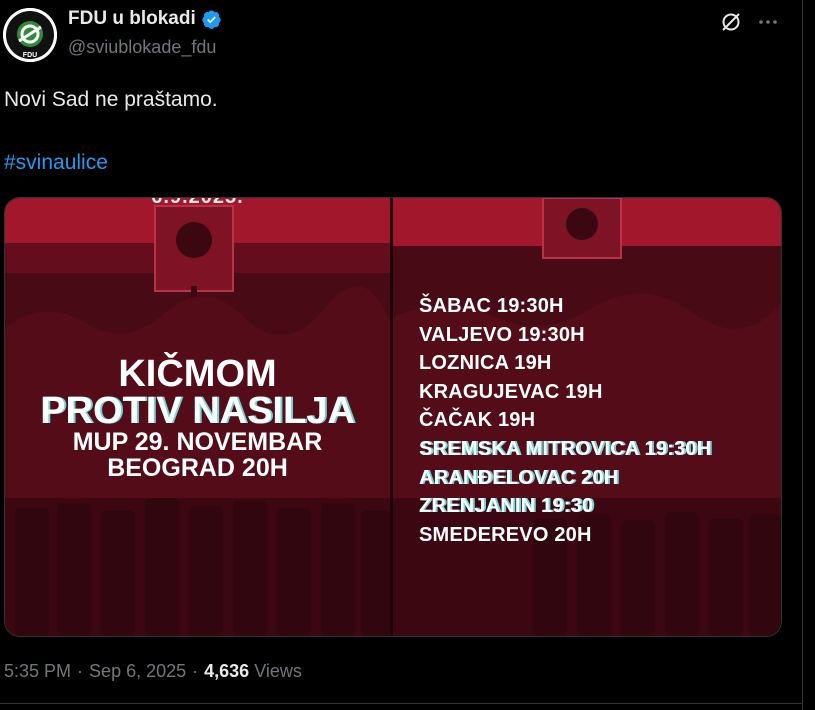 The width and height of the screenshot is (815, 710). Describe the element at coordinates (491, 306) in the screenshot. I see `city-item: ŠABAC 19:30H` at that location.